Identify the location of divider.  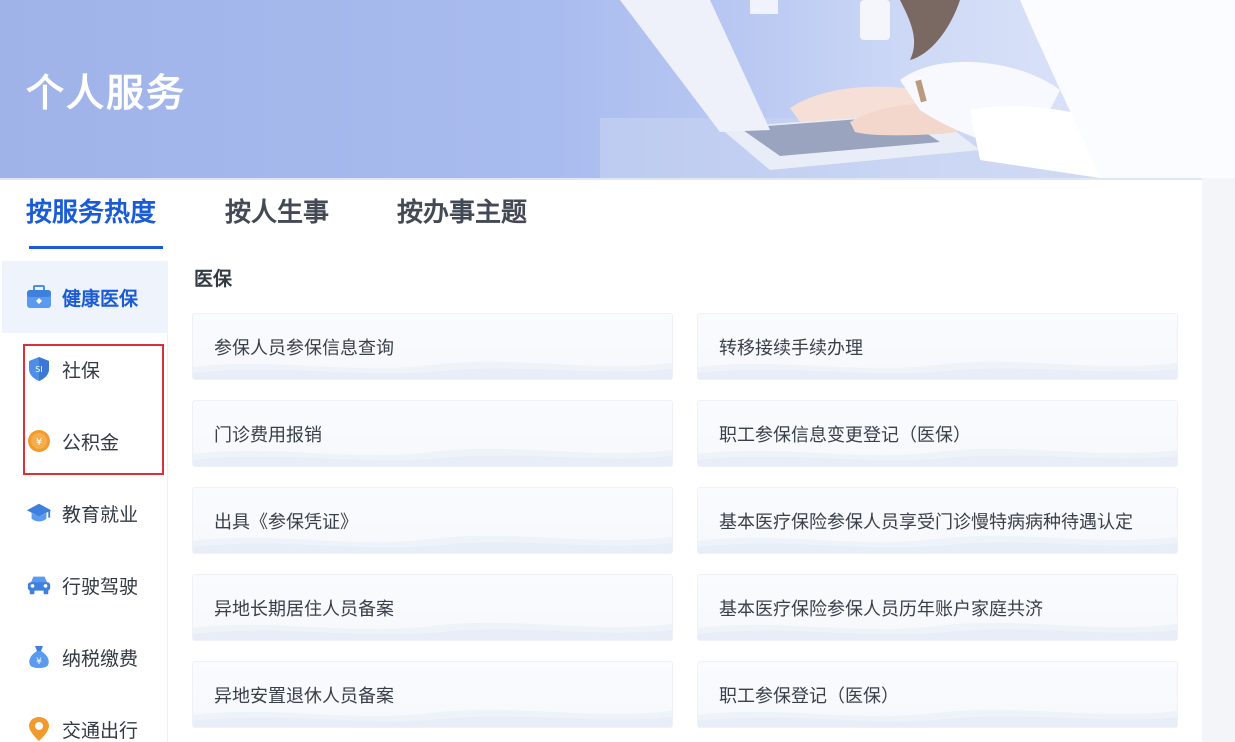
(617, 179).